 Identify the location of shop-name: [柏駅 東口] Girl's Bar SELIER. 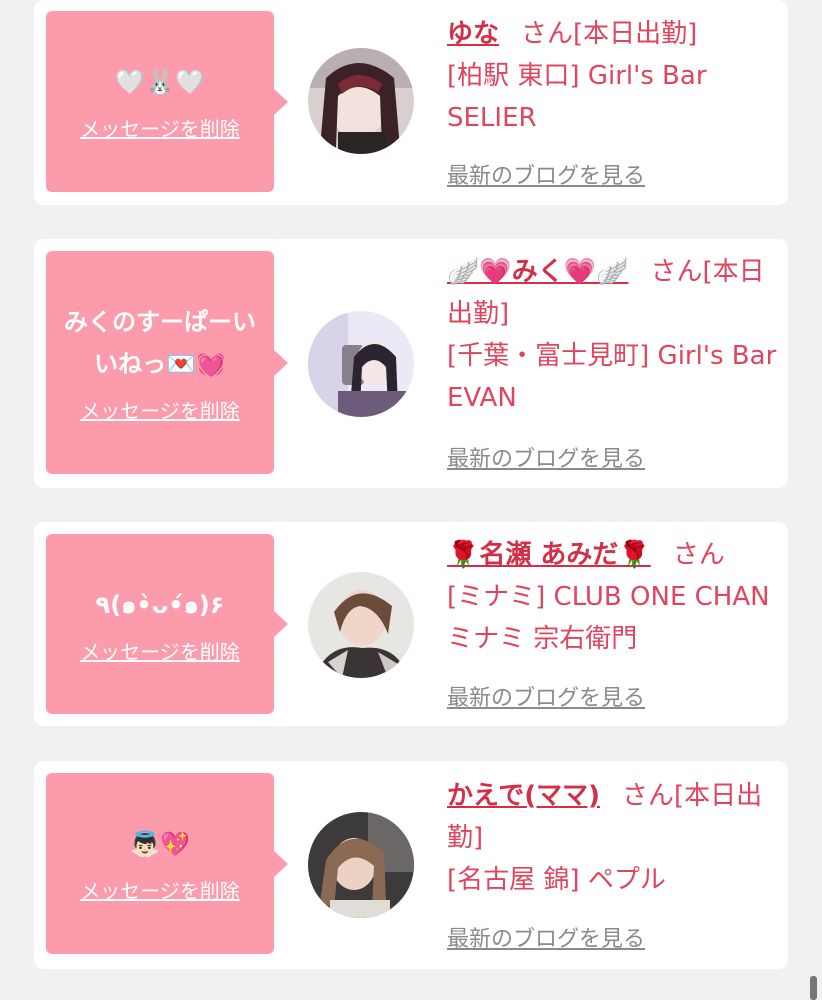
(577, 97).